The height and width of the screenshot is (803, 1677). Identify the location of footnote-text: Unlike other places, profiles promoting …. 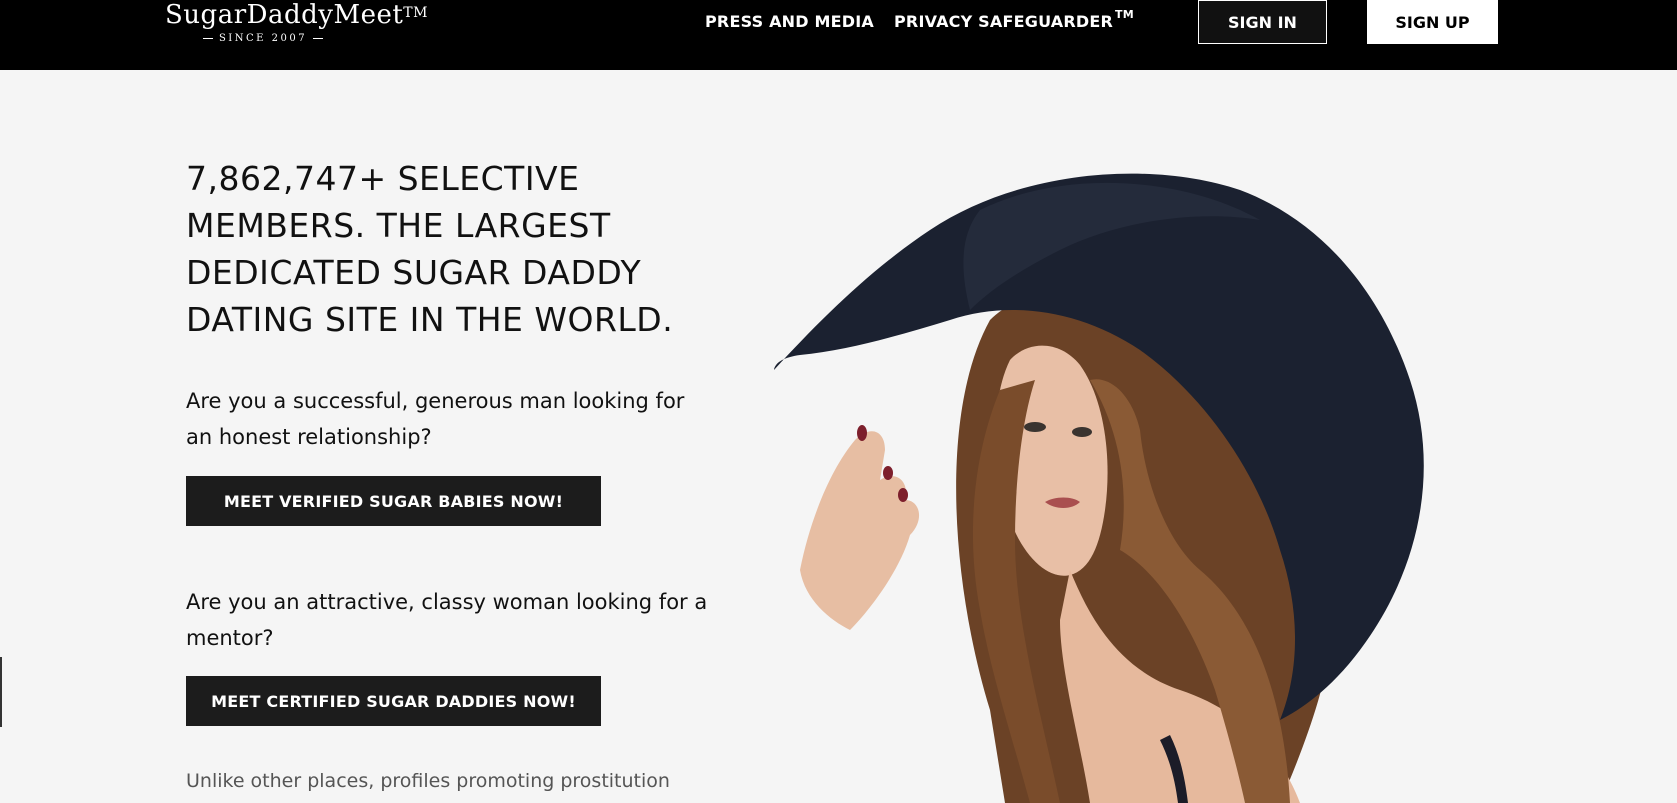
(428, 781).